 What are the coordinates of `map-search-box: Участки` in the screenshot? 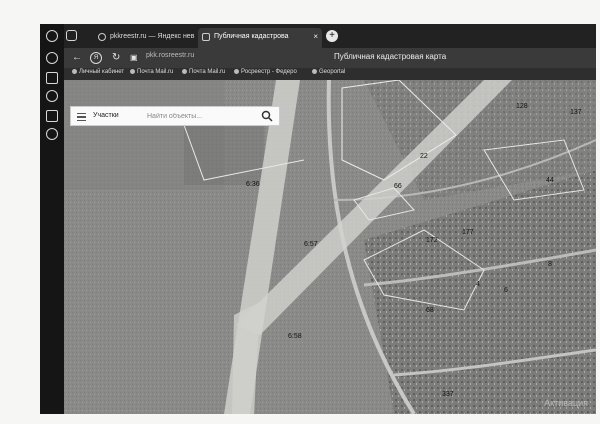 It's located at (175, 116).